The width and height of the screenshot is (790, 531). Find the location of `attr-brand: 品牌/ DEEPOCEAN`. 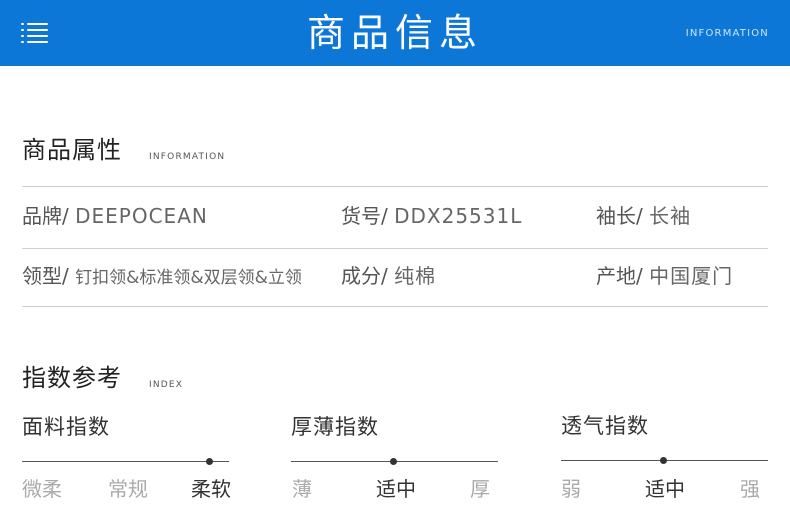

attr-brand: 品牌/ DEEPOCEAN is located at coordinates (115, 216).